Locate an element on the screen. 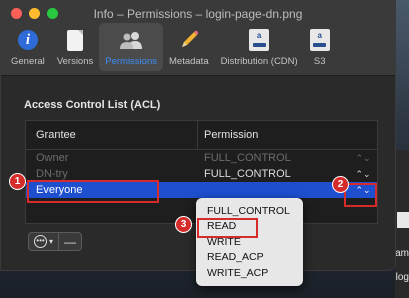  tab-versions: Versions is located at coordinates (75, 47).